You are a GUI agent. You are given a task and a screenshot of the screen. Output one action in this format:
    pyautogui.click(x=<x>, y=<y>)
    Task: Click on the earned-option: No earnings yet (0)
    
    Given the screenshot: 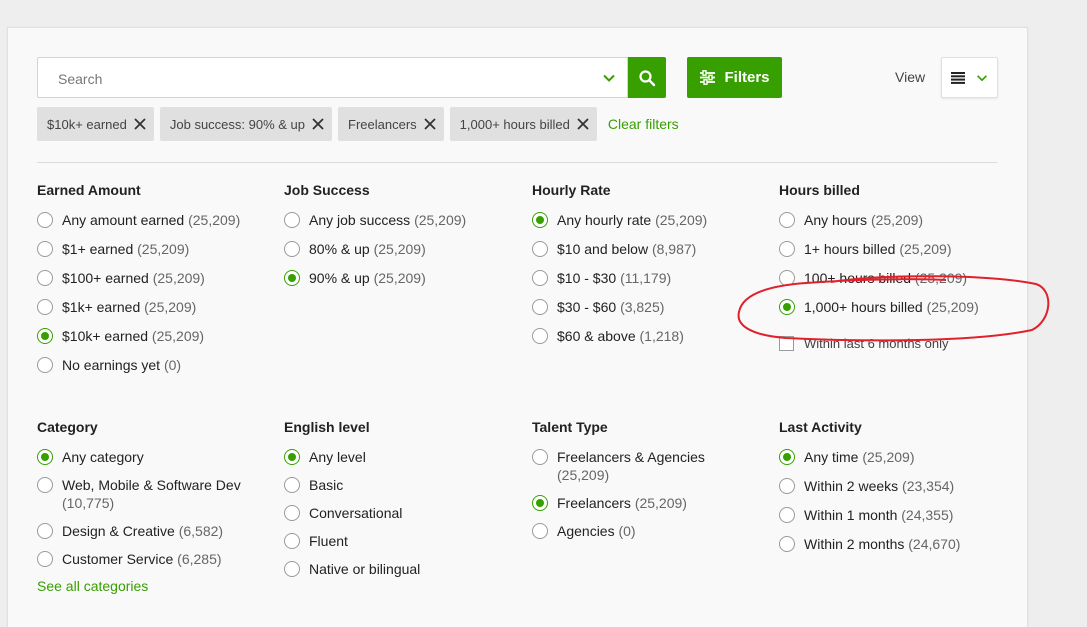 What is the action you would take?
    pyautogui.click(x=157, y=365)
    